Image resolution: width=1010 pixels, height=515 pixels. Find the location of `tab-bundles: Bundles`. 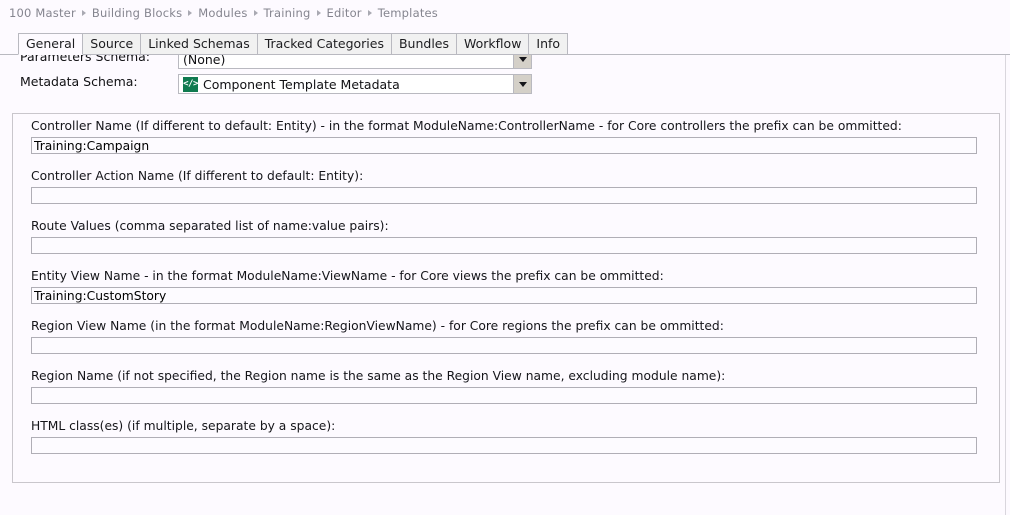

tab-bundles: Bundles is located at coordinates (424, 44).